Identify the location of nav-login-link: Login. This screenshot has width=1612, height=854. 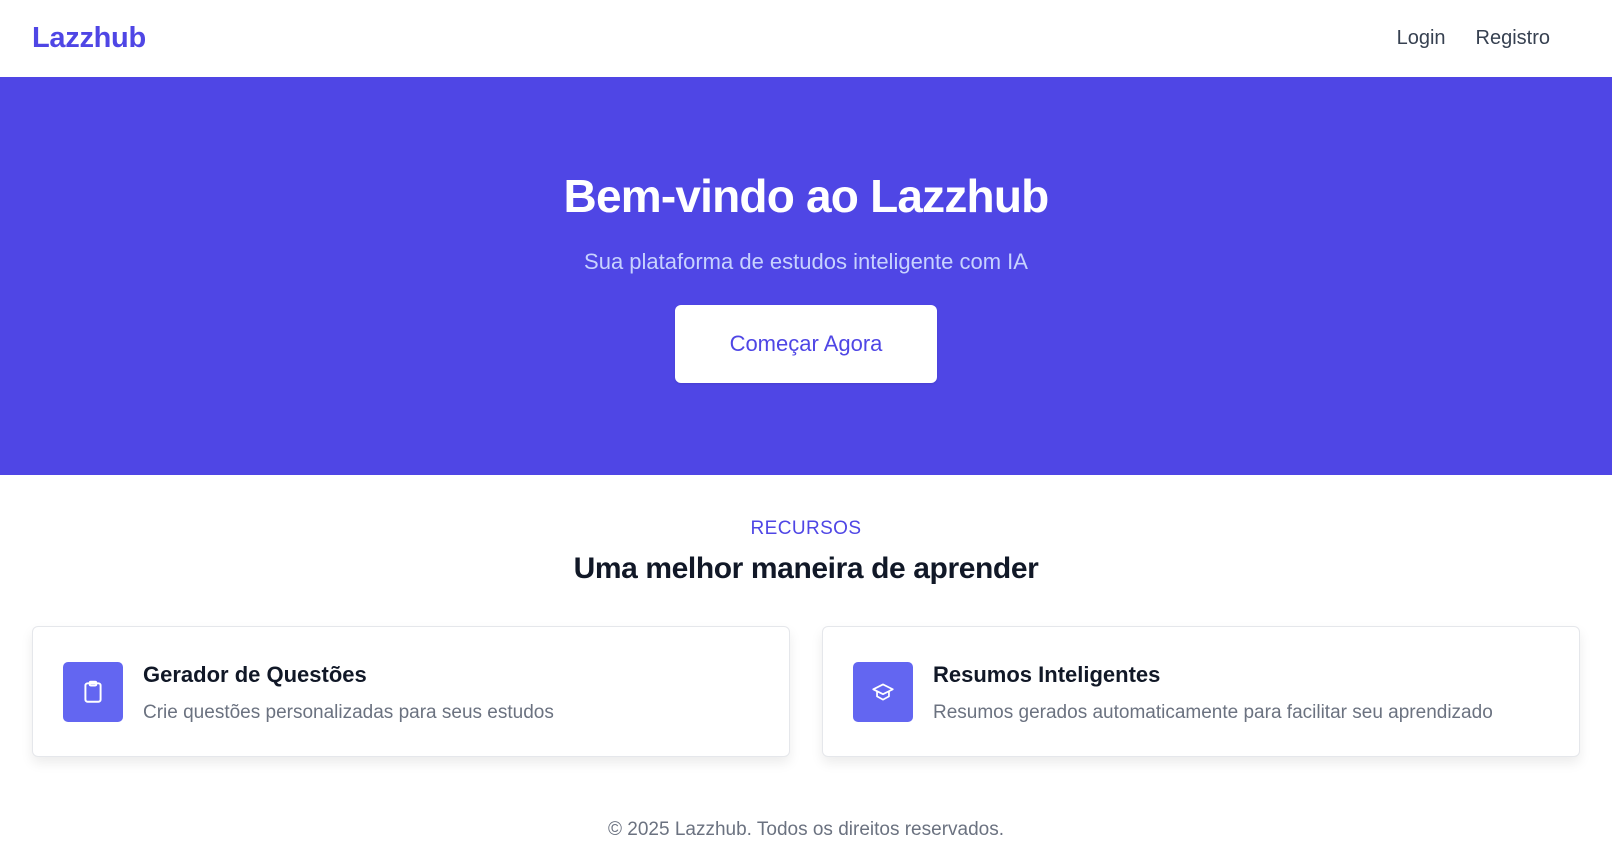
(1421, 38).